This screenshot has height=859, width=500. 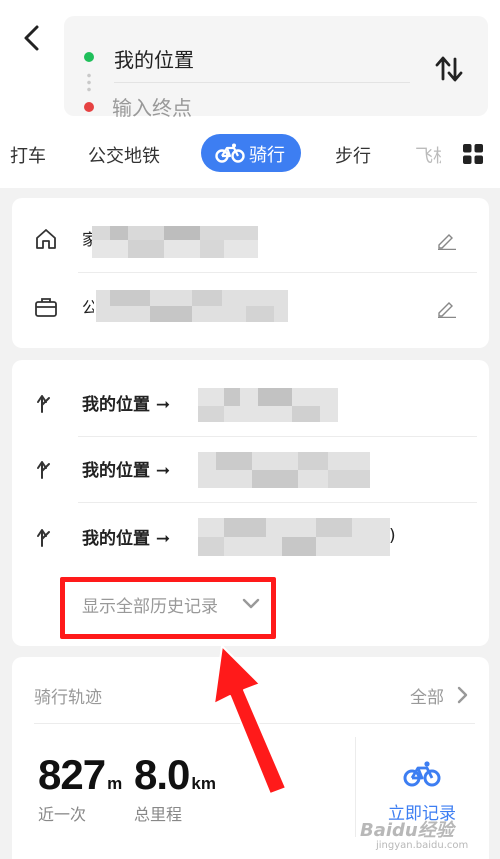 What do you see at coordinates (46, 307) in the screenshot?
I see `briefcase-icon` at bounding box center [46, 307].